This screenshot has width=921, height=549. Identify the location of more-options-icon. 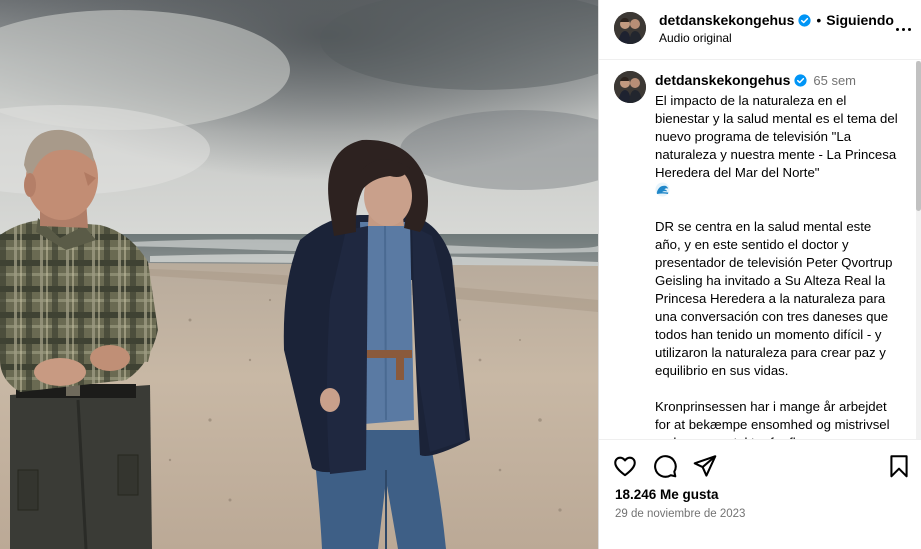
(903, 29).